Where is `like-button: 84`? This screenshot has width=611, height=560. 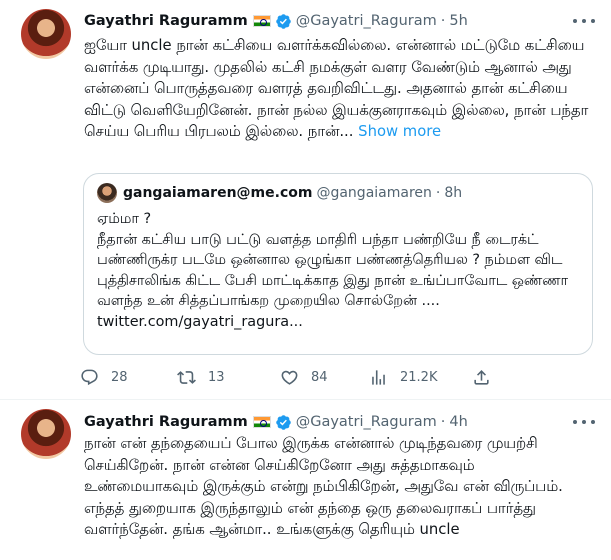 like-button: 84 is located at coordinates (304, 377).